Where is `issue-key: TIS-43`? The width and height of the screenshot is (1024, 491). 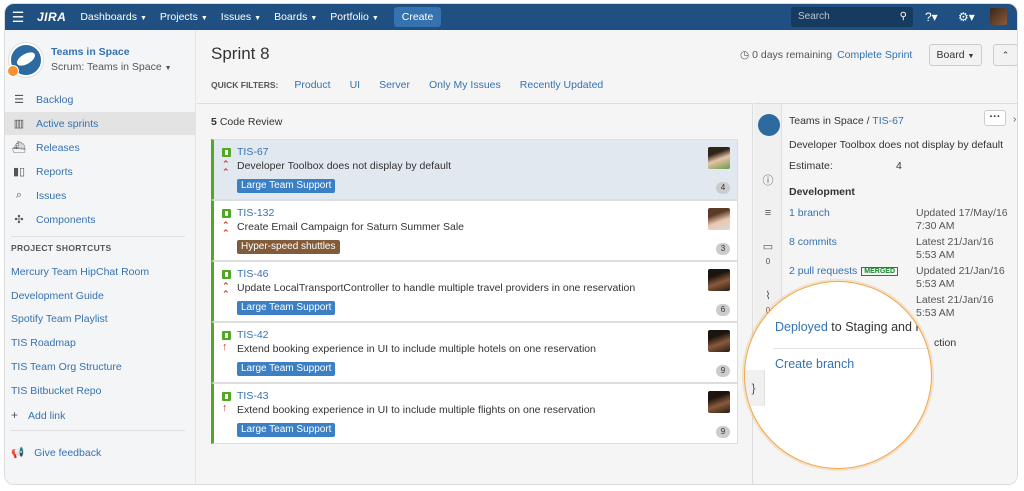
issue-key: TIS-43 is located at coordinates (253, 396).